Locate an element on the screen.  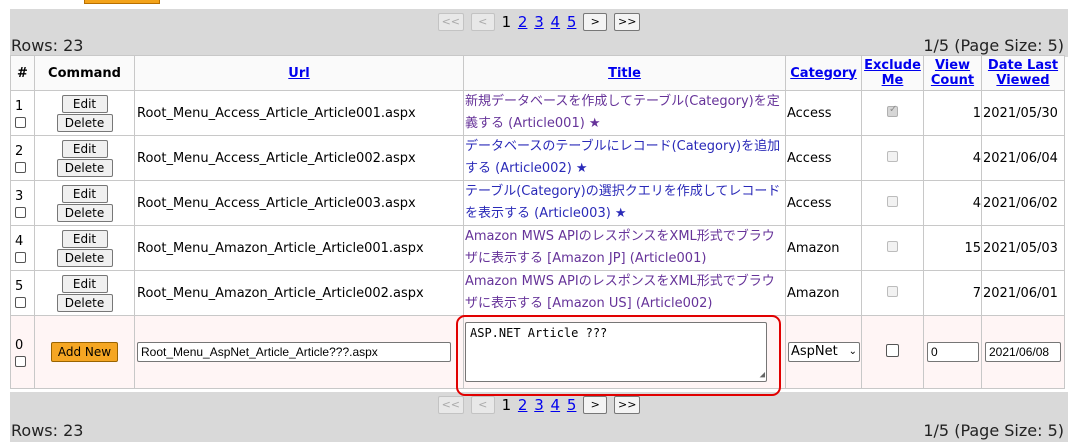
row-number: 4 is located at coordinates (19, 241).